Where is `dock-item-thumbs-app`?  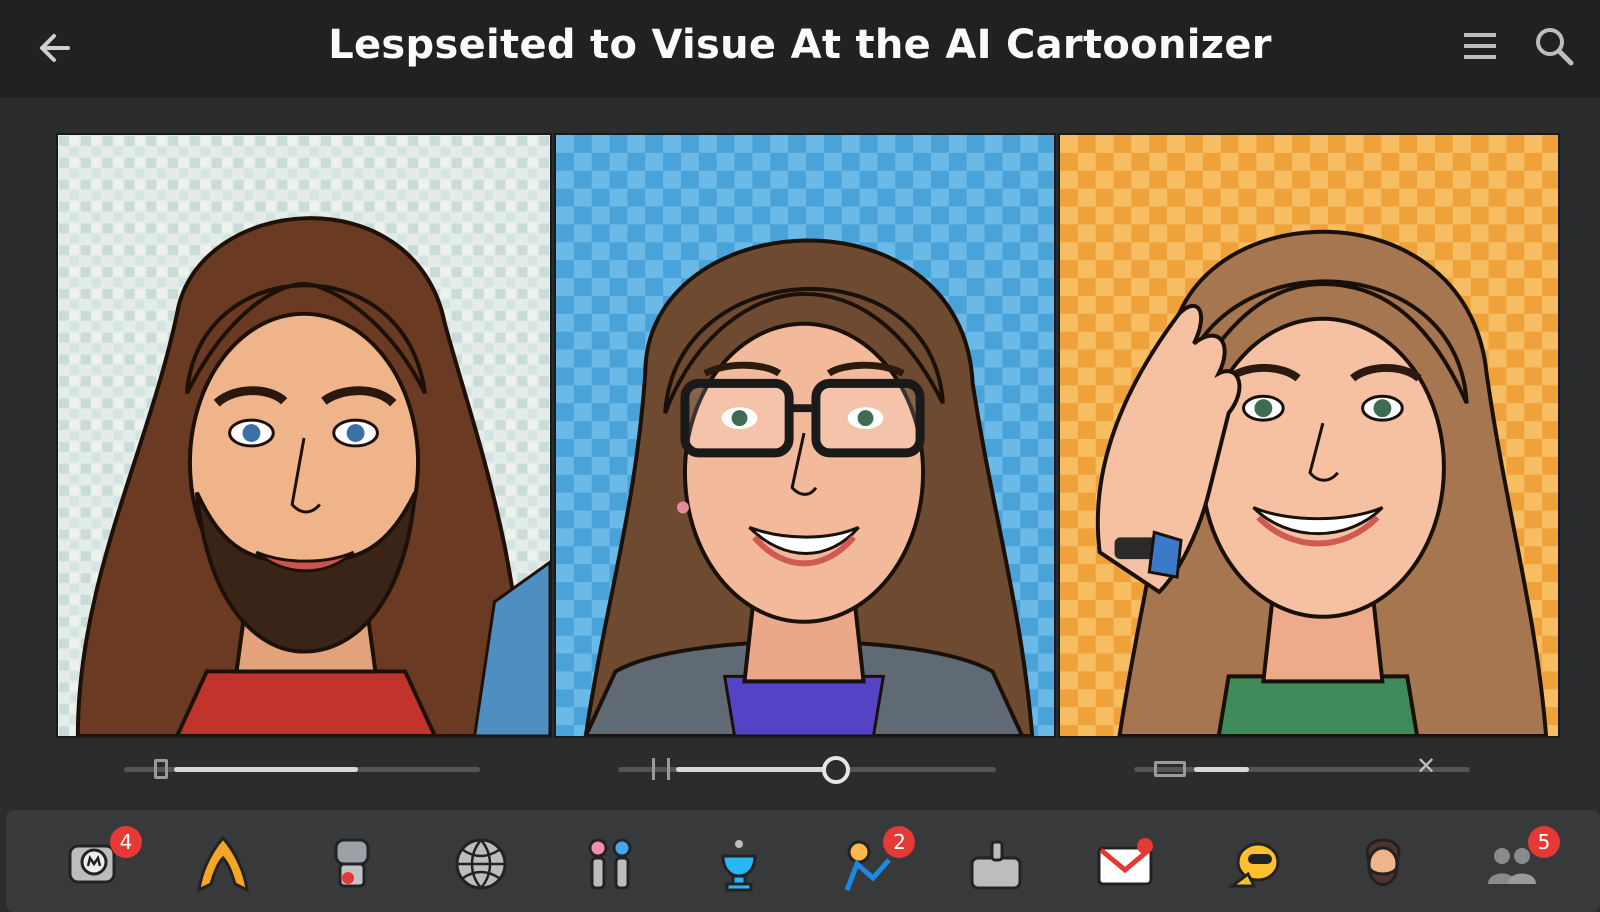
dock-item-thumbs-app is located at coordinates (996, 866).